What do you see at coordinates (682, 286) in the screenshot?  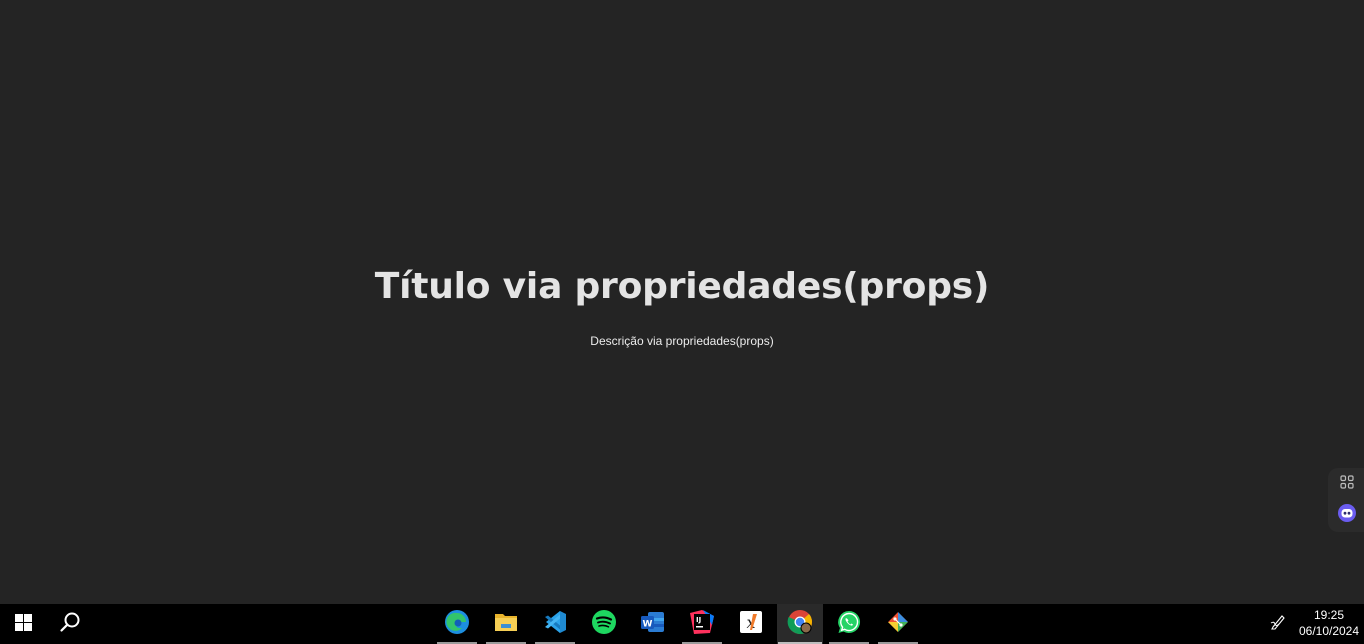 I see `page-title: Título via propriedades(props)` at bounding box center [682, 286].